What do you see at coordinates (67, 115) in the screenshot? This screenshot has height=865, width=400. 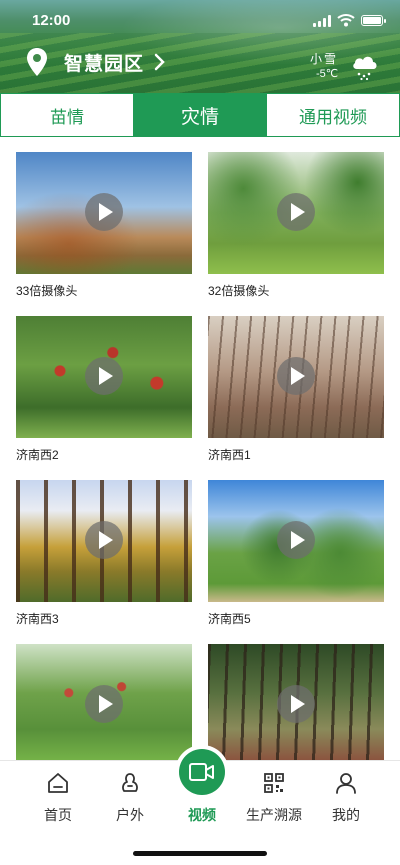 I see `tab-seedling: 苗情` at bounding box center [67, 115].